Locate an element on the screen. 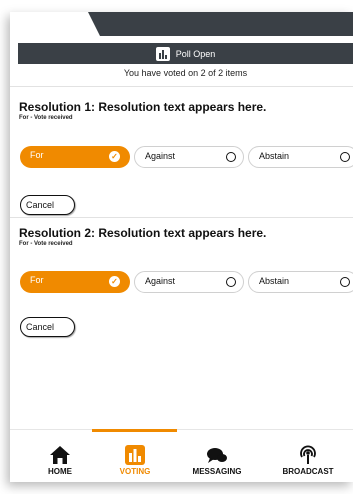  voted-summary: You have voted on 2 of 2 items is located at coordinates (185, 73).